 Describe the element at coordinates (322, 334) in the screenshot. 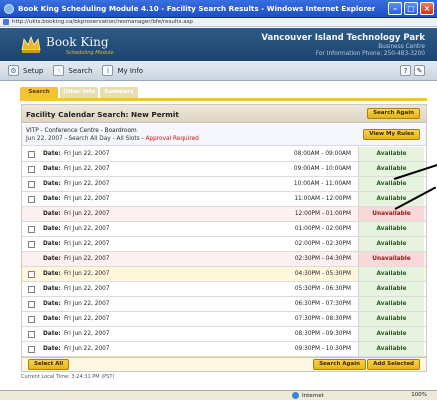

I see `slot-time: 08:30PM - 09:30PM` at that location.